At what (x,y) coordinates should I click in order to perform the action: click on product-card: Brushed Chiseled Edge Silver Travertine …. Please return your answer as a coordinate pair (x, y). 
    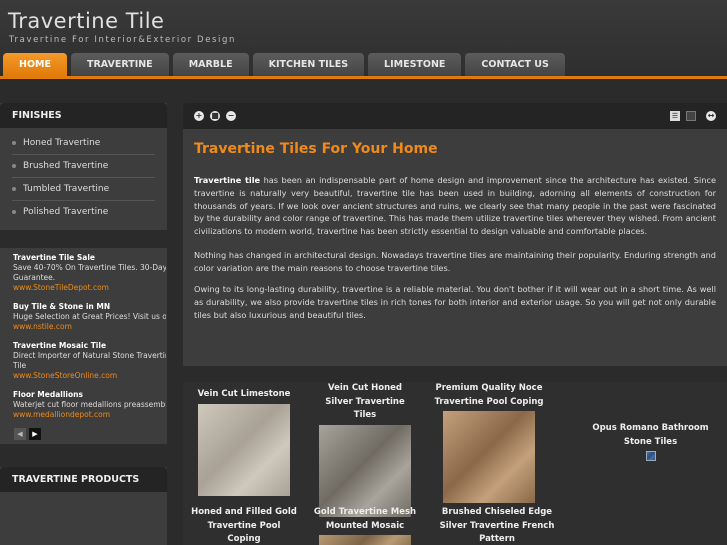
    Looking at the image, I should click on (497, 525).